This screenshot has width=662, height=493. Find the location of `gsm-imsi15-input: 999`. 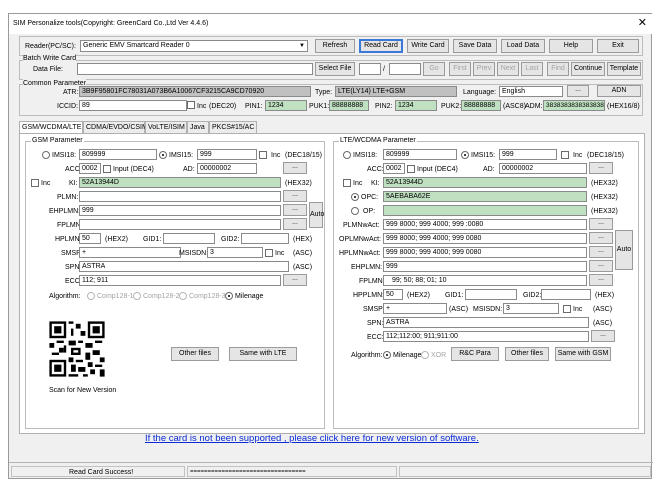

gsm-imsi15-input: 999 is located at coordinates (227, 154).